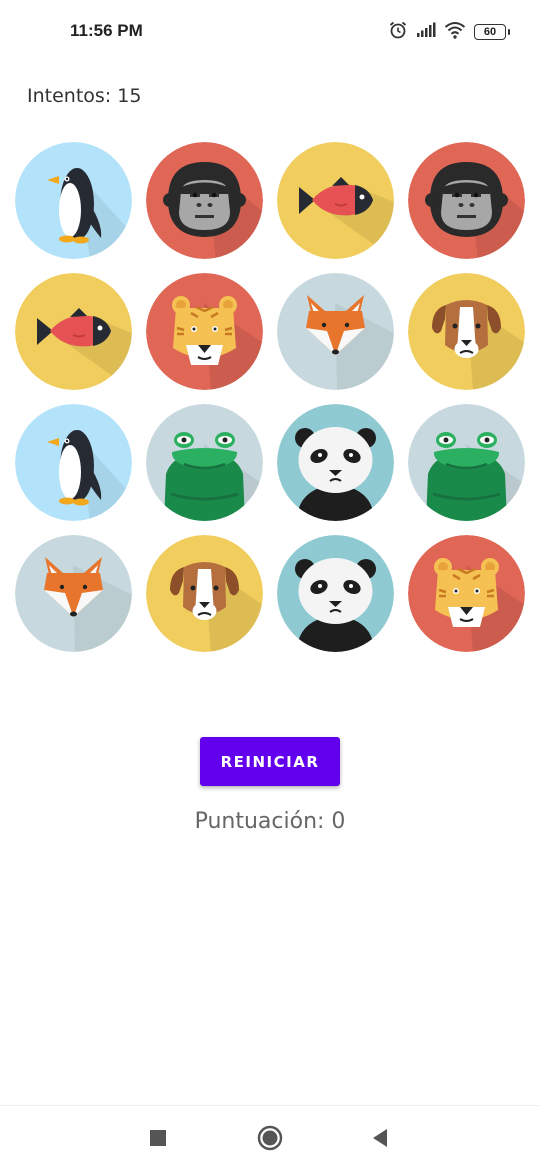  Describe the element at coordinates (270, 761) in the screenshot. I see `reset-button: REINICIAR` at that location.